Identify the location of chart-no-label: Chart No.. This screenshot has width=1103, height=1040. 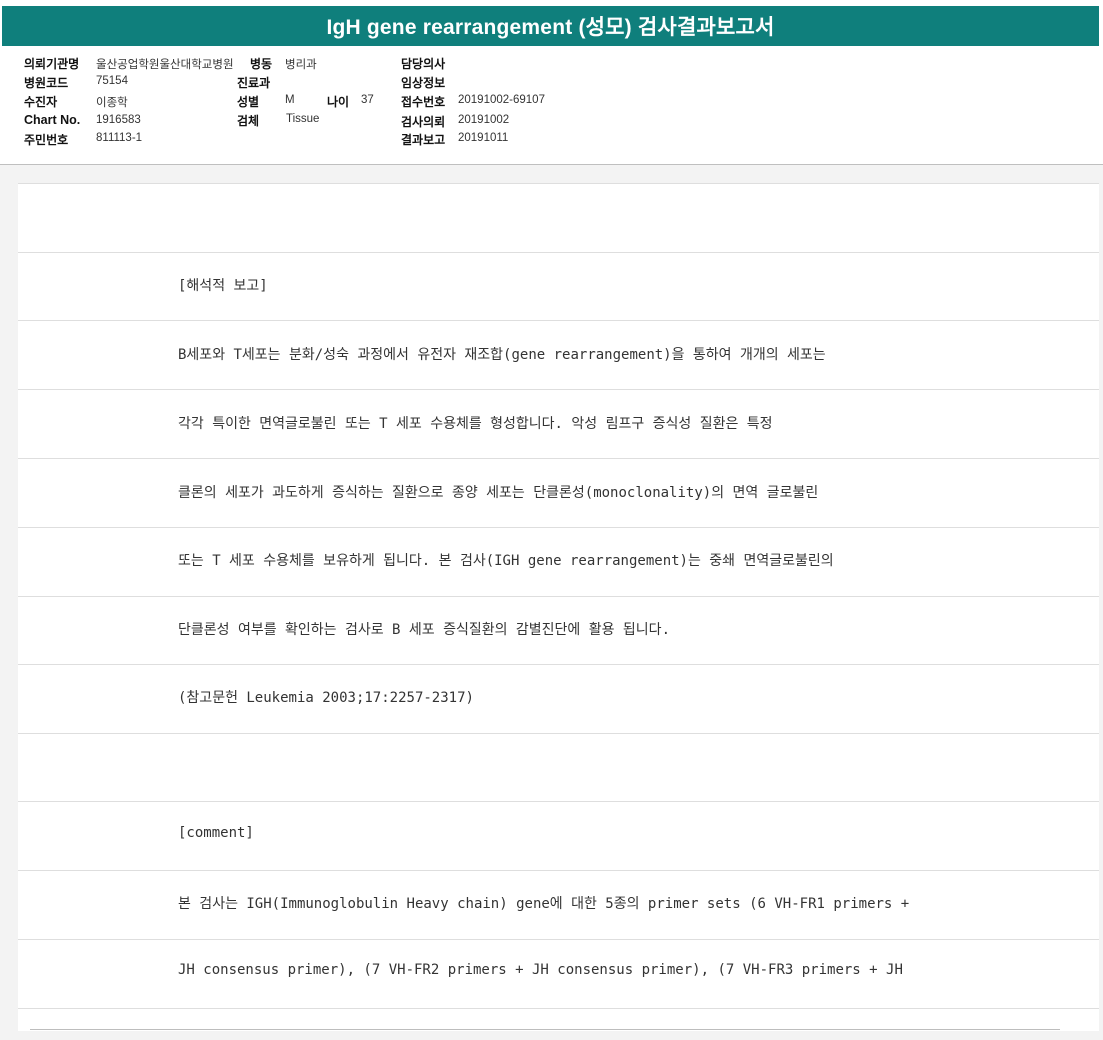
(52, 120).